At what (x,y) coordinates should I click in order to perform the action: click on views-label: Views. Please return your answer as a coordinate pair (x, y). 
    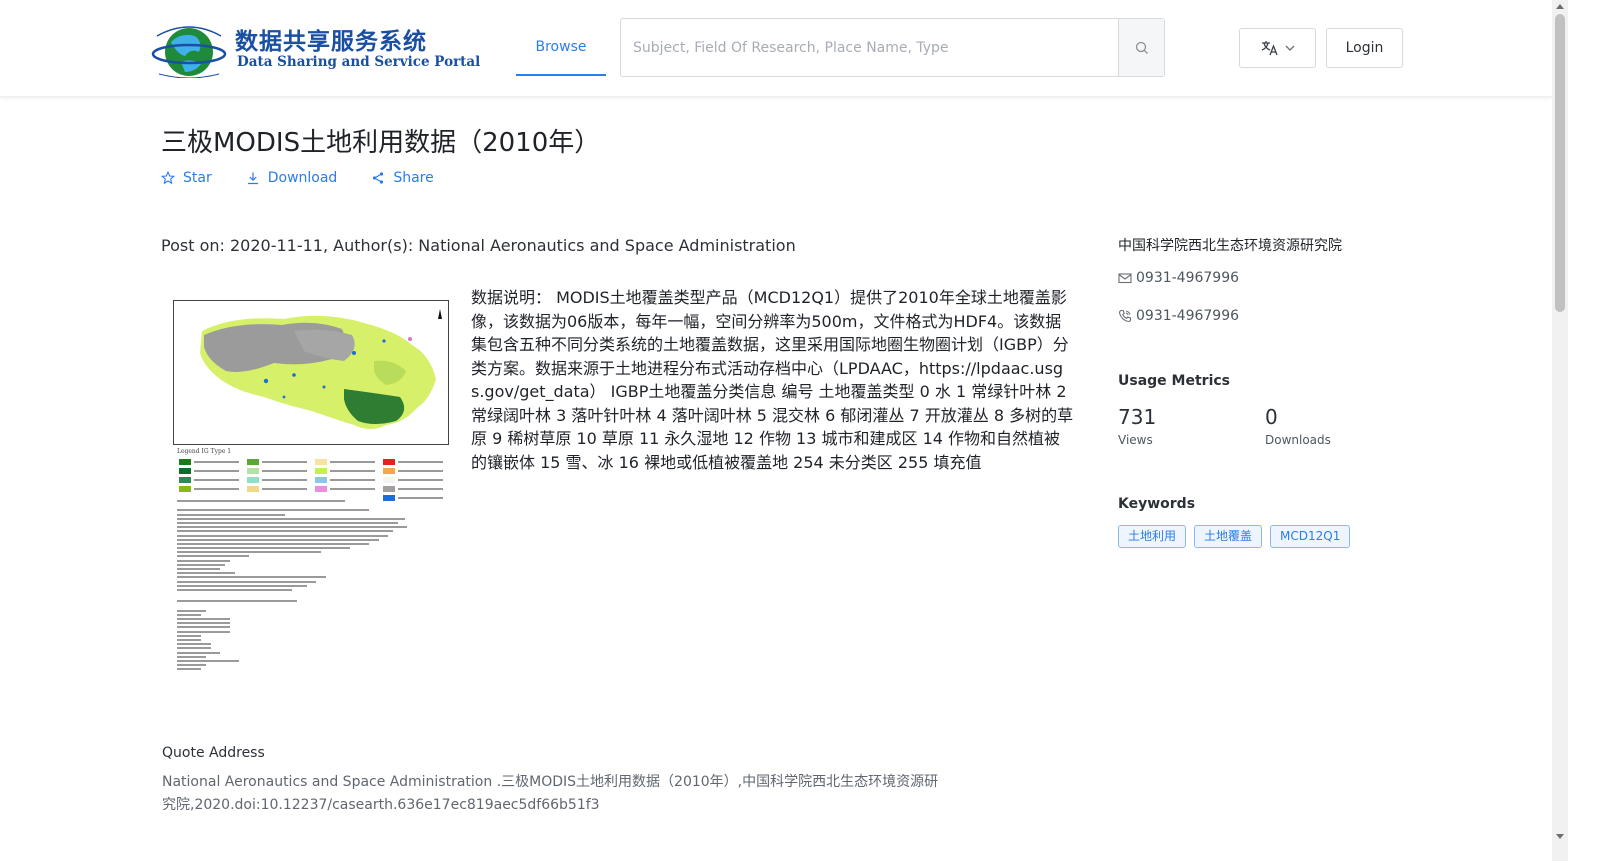
    Looking at the image, I should click on (1135, 440).